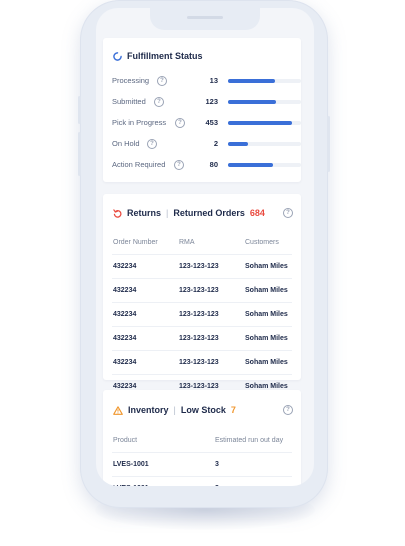  I want to click on status-label: Action Required, so click(139, 164).